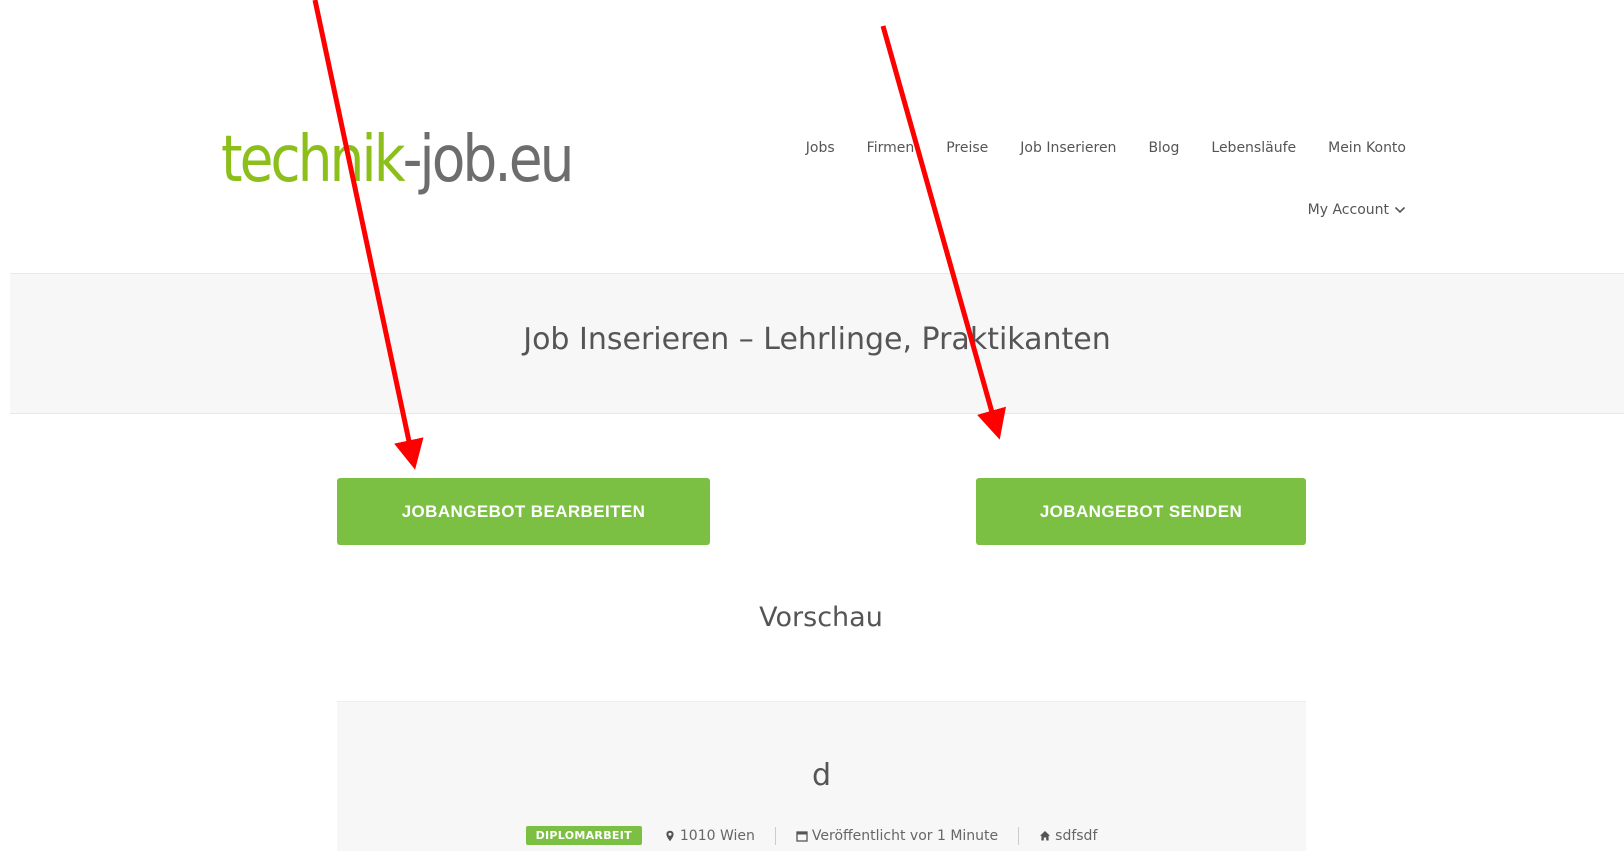 The image size is (1624, 851). I want to click on site-logo: technik-job.eu, so click(398, 160).